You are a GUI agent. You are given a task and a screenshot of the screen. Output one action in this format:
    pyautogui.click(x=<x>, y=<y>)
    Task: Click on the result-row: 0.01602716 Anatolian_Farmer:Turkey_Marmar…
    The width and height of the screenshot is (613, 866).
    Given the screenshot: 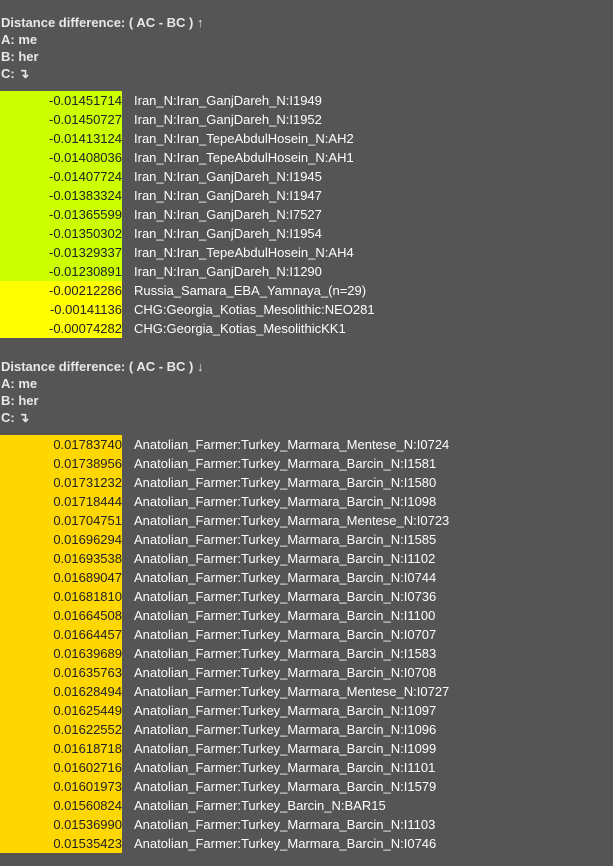 What is the action you would take?
    pyautogui.click(x=306, y=767)
    